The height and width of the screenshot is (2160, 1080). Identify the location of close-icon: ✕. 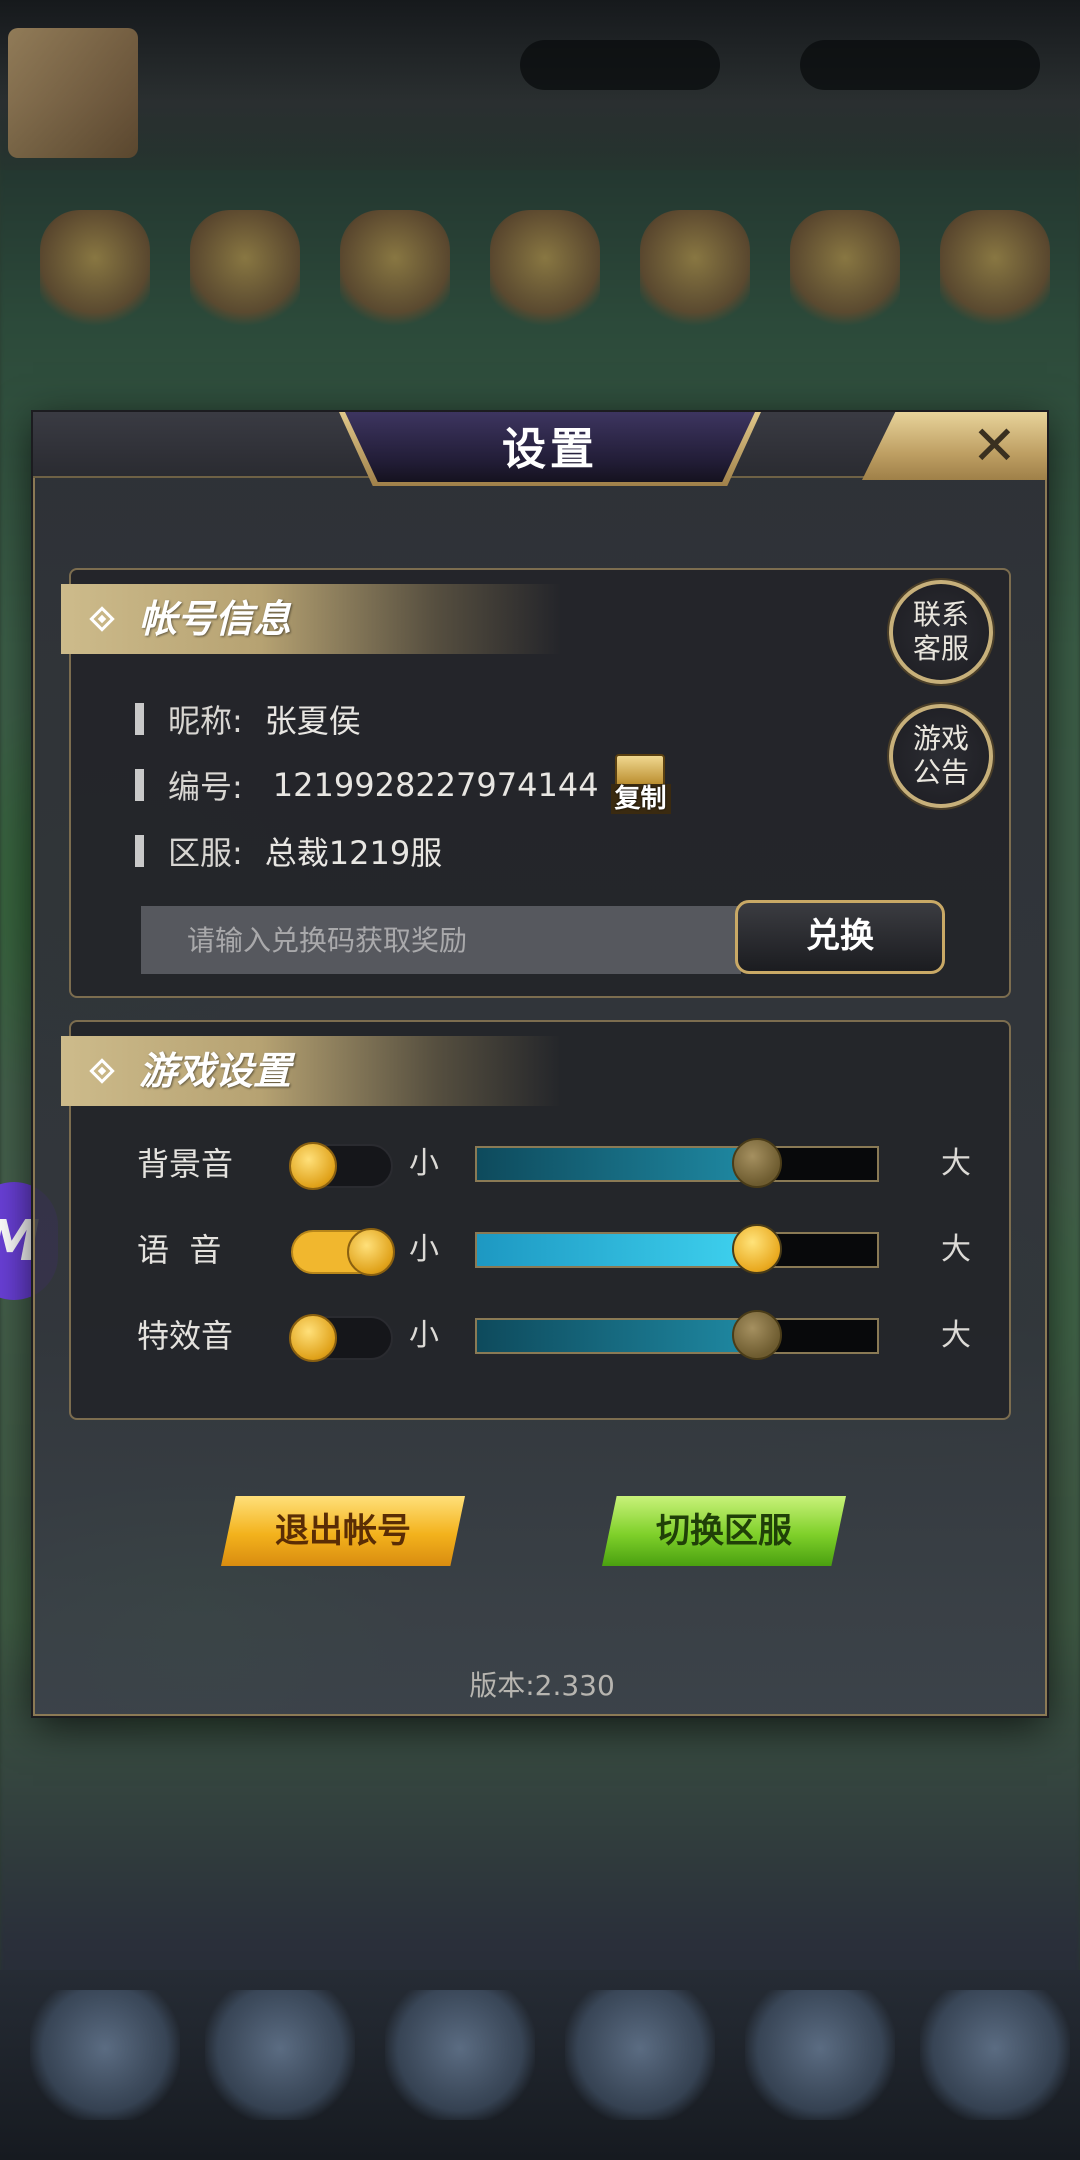
(994, 445).